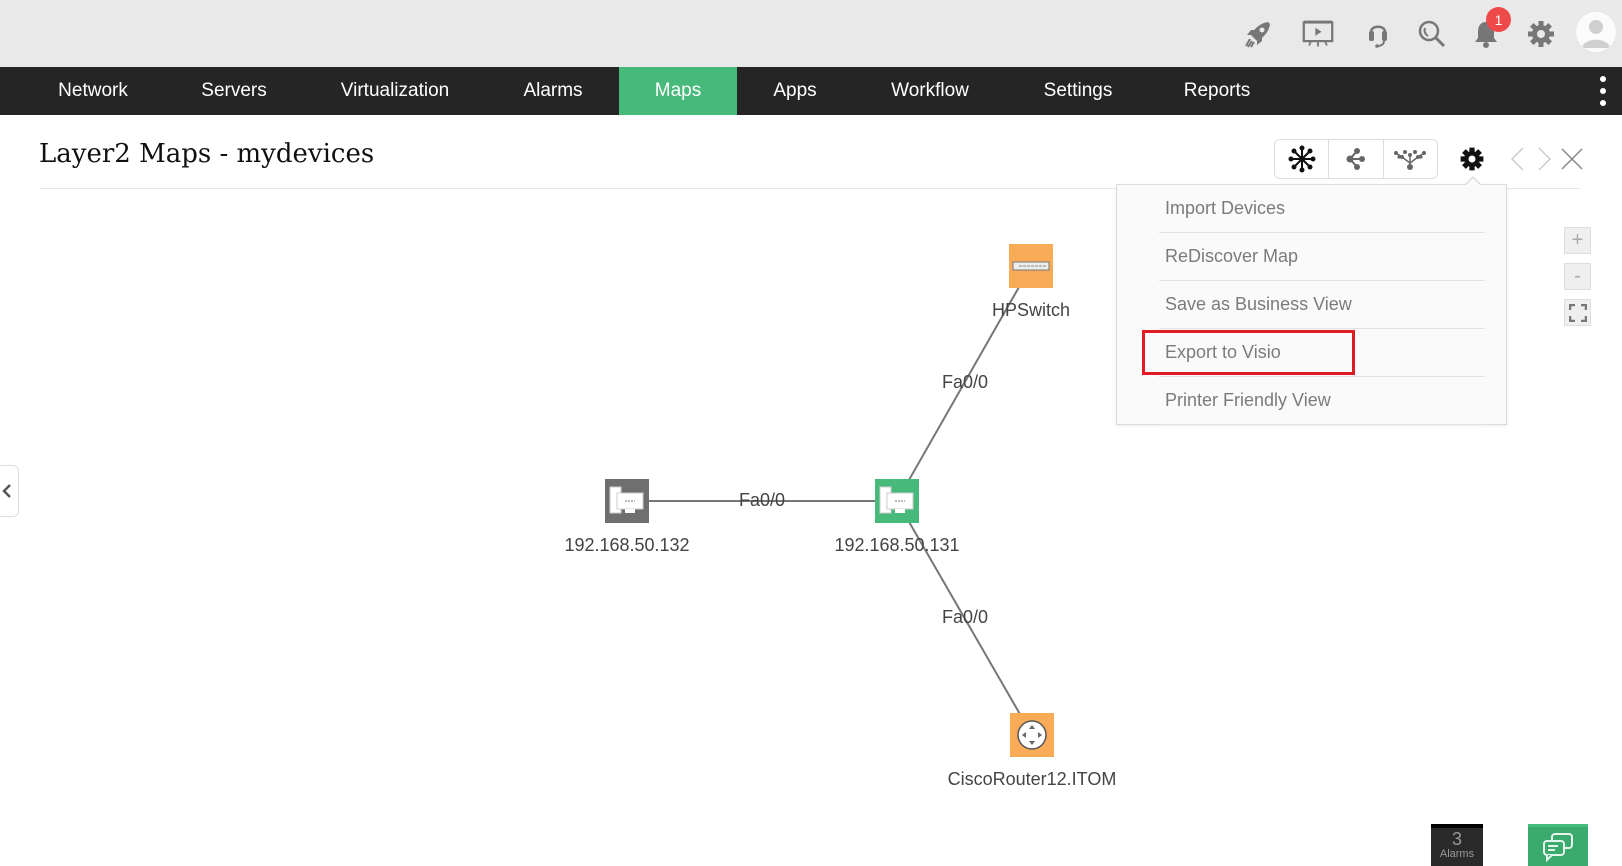 Image resolution: width=1622 pixels, height=866 pixels. Describe the element at coordinates (1322, 209) in the screenshot. I see `menu-item-import-devices: Import Devices` at that location.